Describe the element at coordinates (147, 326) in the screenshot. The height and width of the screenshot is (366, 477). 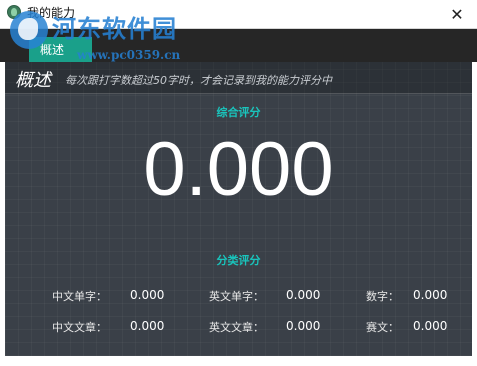
I see `stat-value-chinese-article: 0.000` at that location.